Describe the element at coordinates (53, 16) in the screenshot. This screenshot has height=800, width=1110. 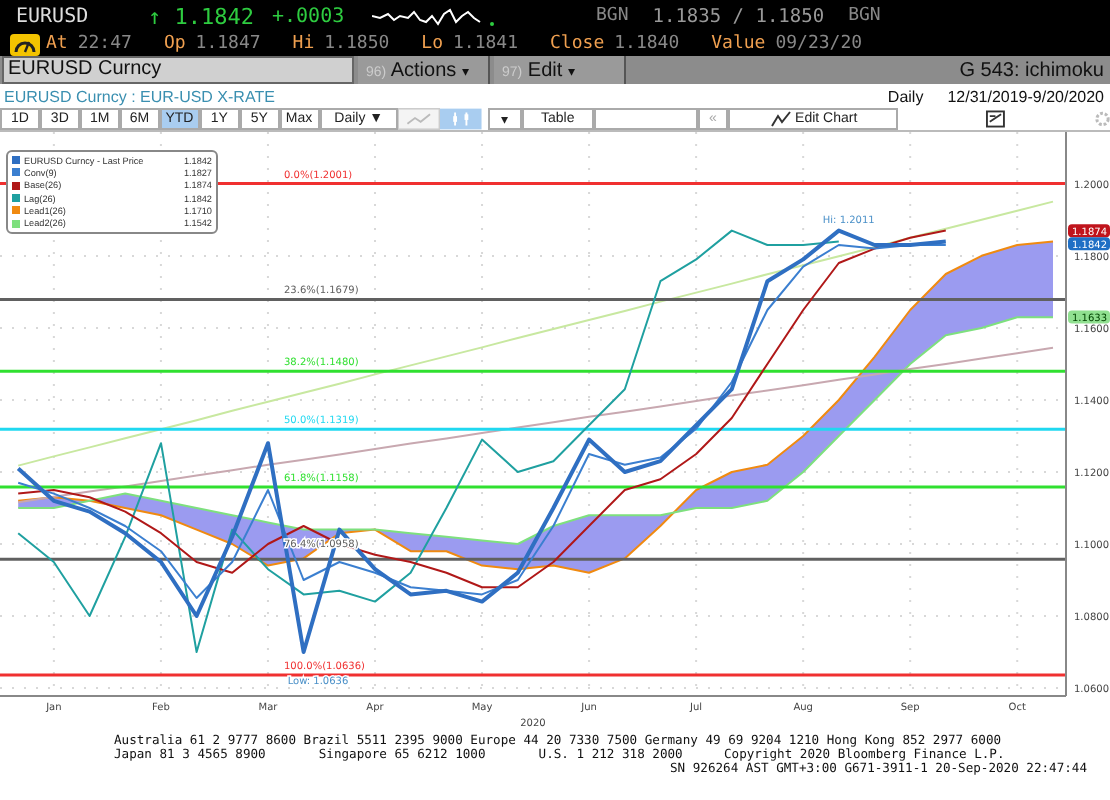
I see `ticker: EURUSD` at that location.